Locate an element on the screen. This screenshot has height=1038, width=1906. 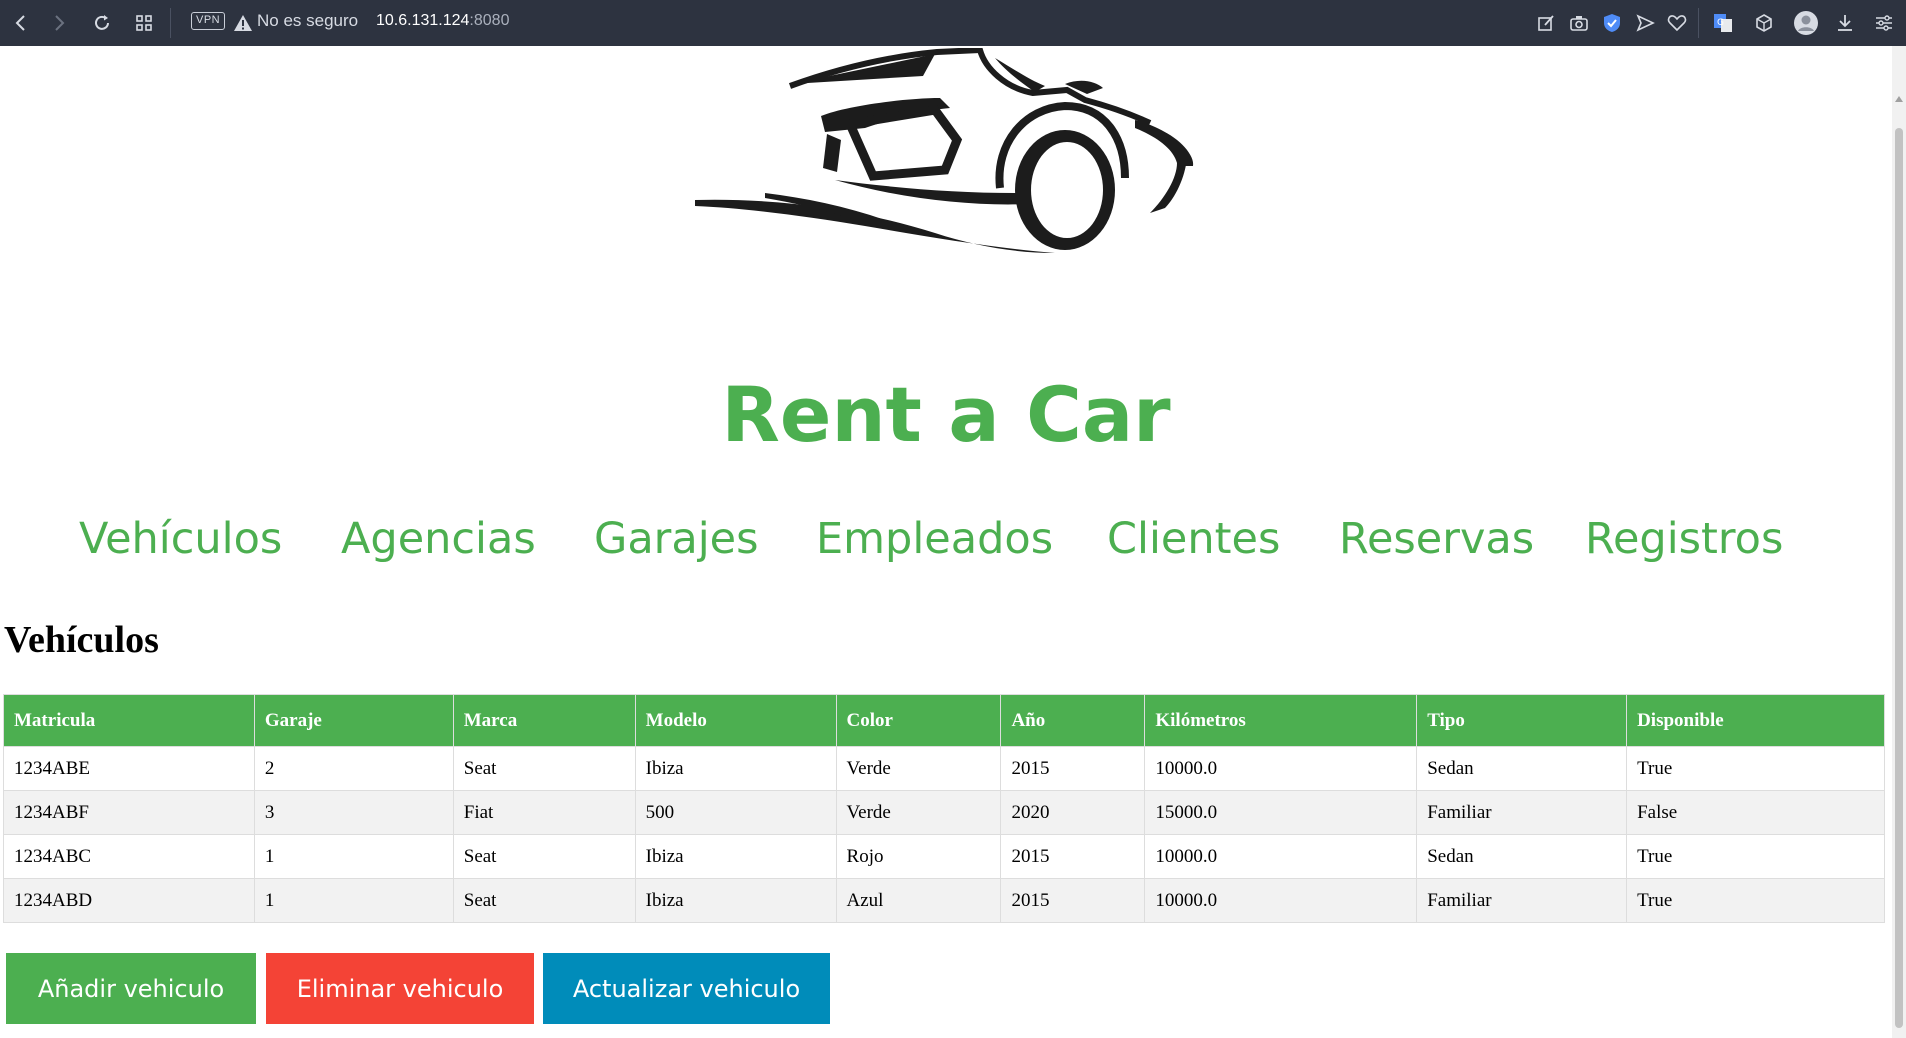
column-header-tipo: Tipo is located at coordinates (1522, 720).